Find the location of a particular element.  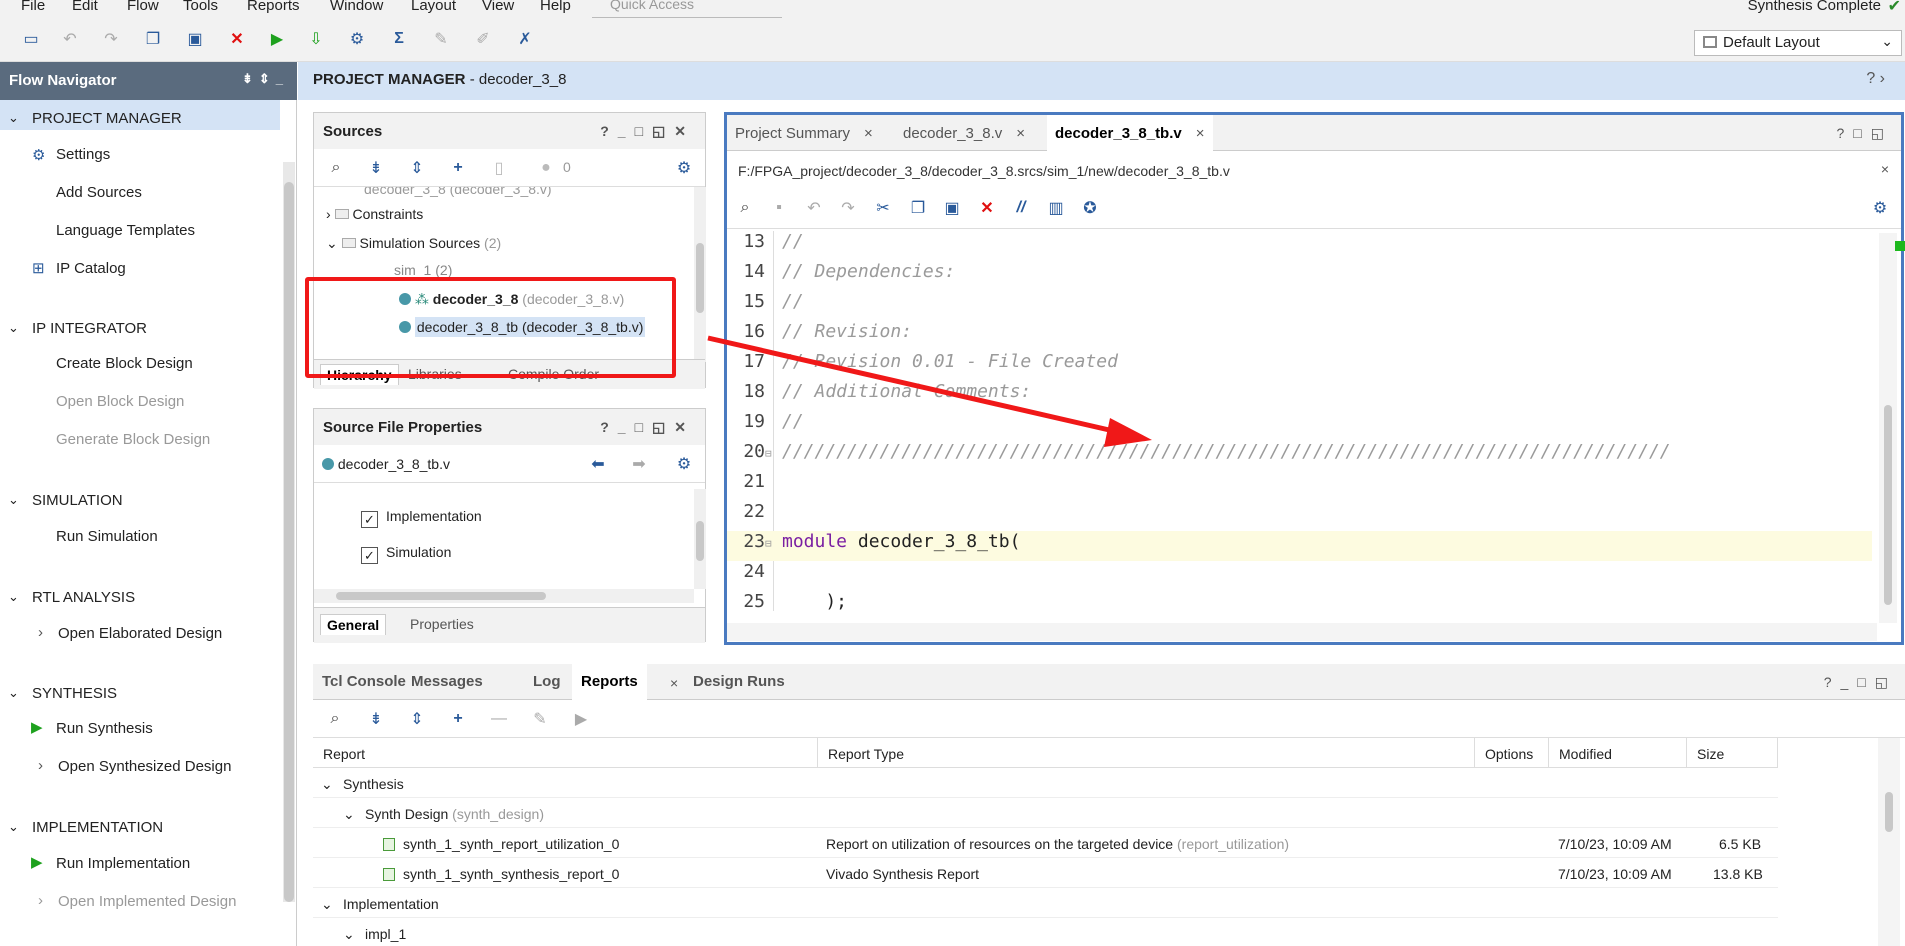

tab-decoder-tb-v: decoder_3_8_tb.v × is located at coordinates (1130, 133).